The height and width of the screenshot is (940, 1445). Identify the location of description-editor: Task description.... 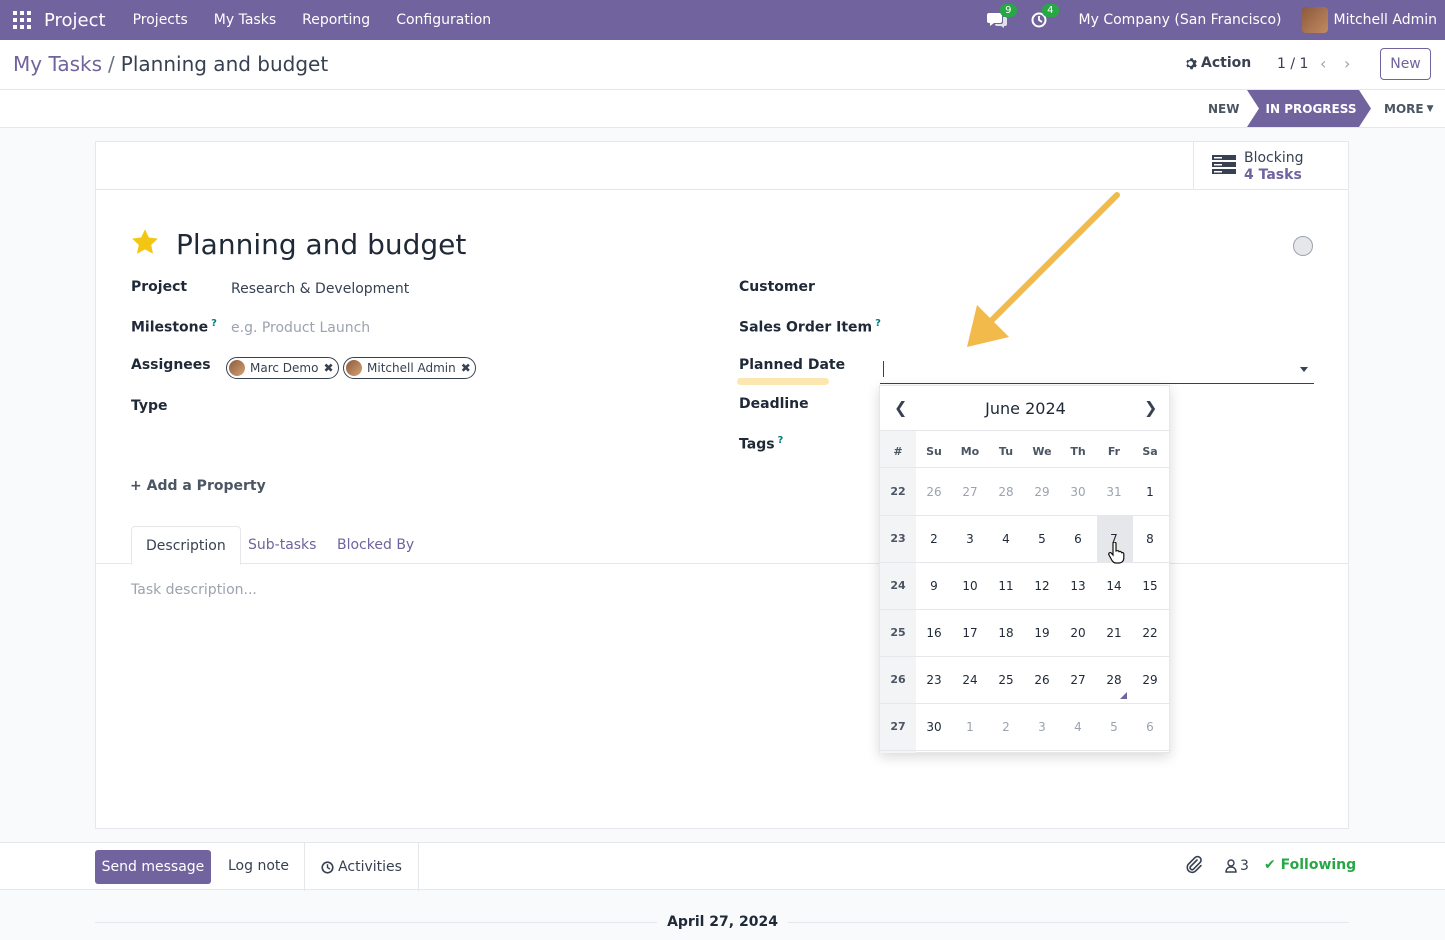
(194, 590).